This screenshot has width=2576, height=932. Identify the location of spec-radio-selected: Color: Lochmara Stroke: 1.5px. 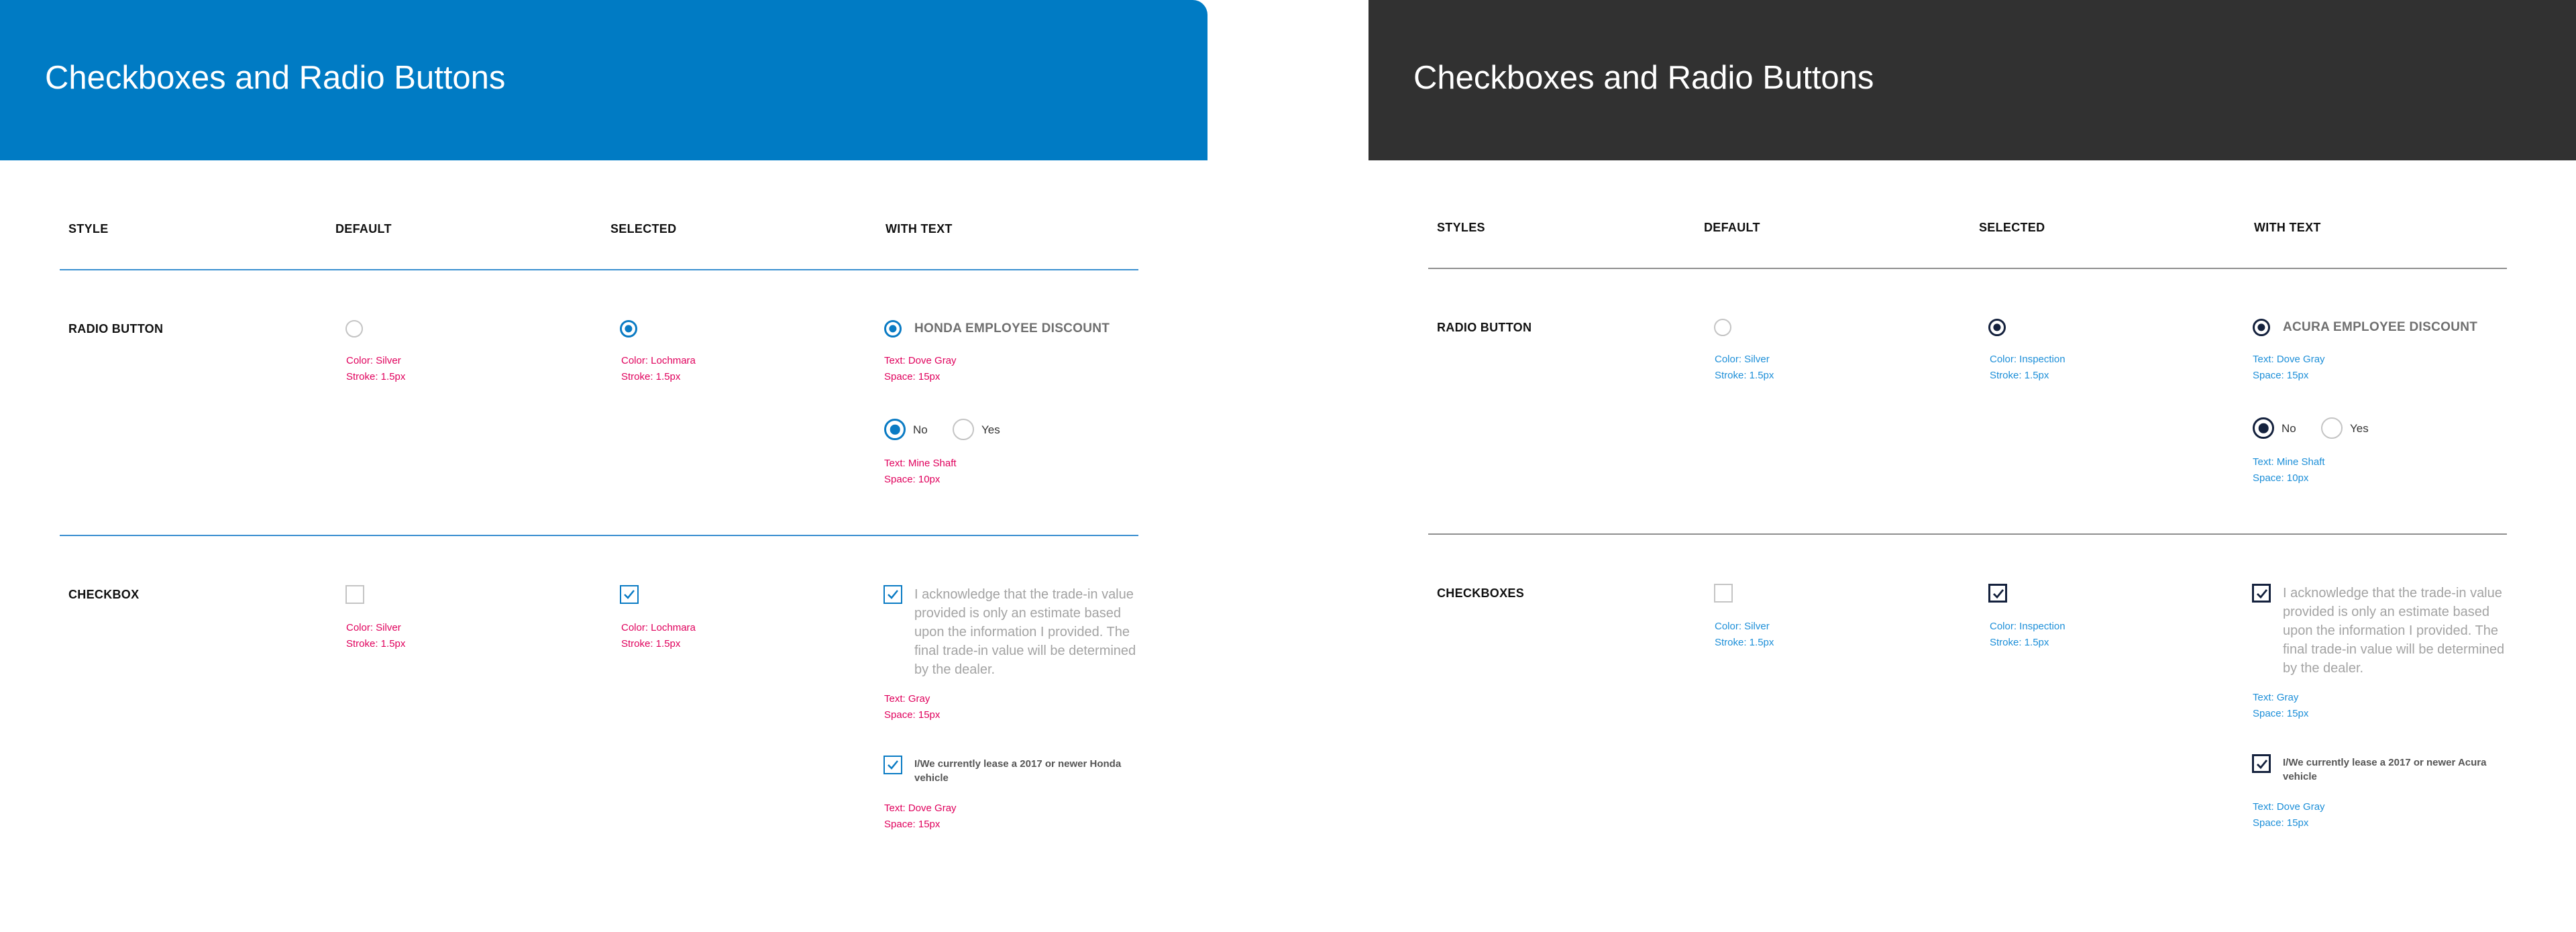
(658, 368).